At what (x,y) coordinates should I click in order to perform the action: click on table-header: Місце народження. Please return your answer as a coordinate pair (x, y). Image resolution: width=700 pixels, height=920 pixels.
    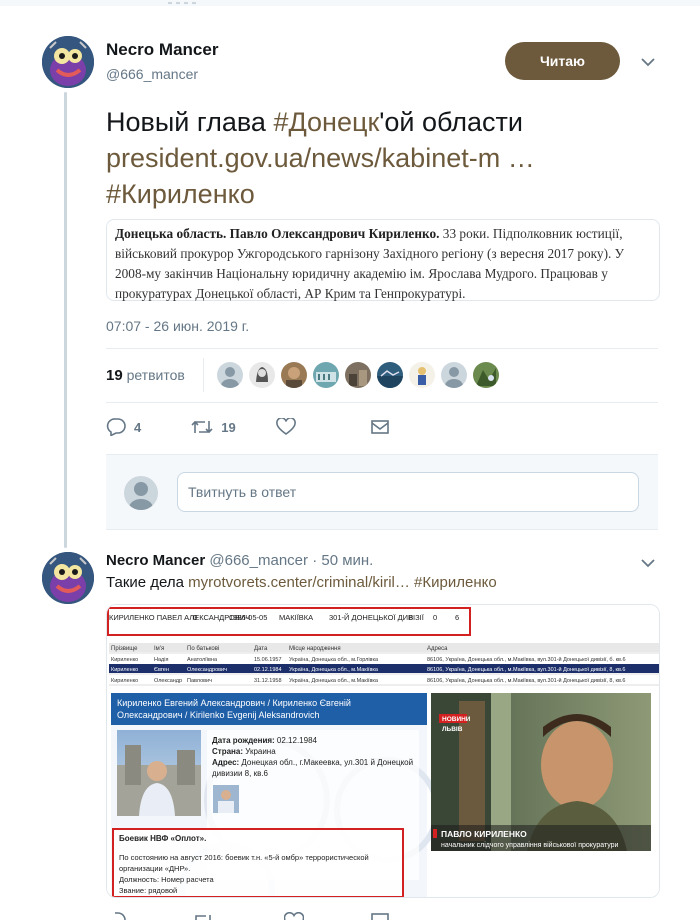
    Looking at the image, I should click on (315, 649).